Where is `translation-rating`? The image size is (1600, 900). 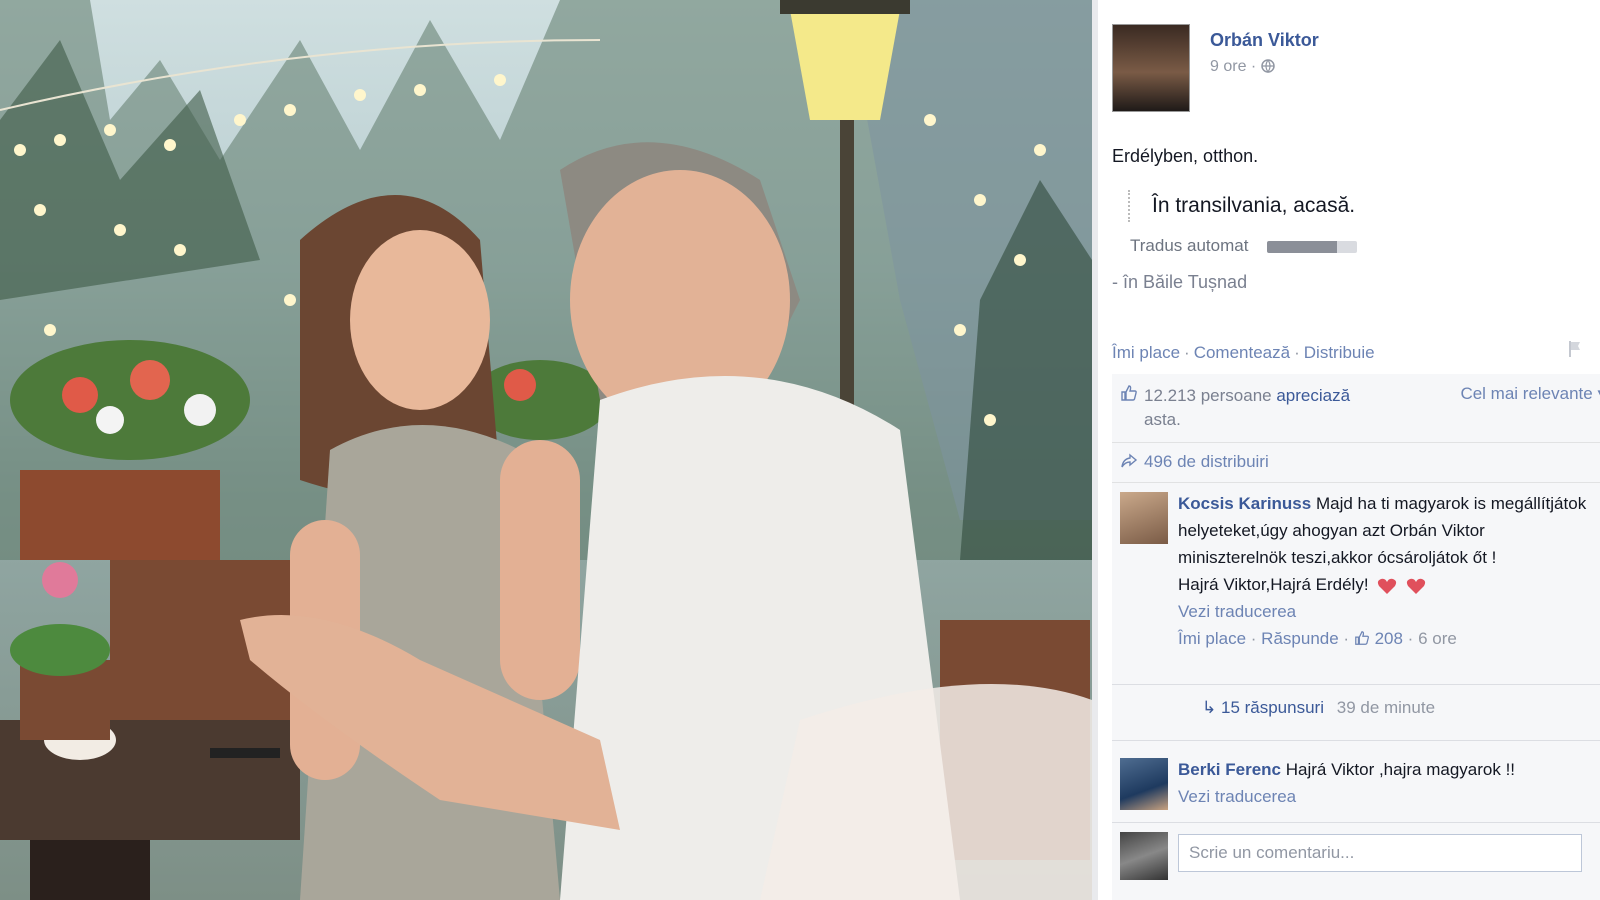
translation-rating is located at coordinates (1312, 246).